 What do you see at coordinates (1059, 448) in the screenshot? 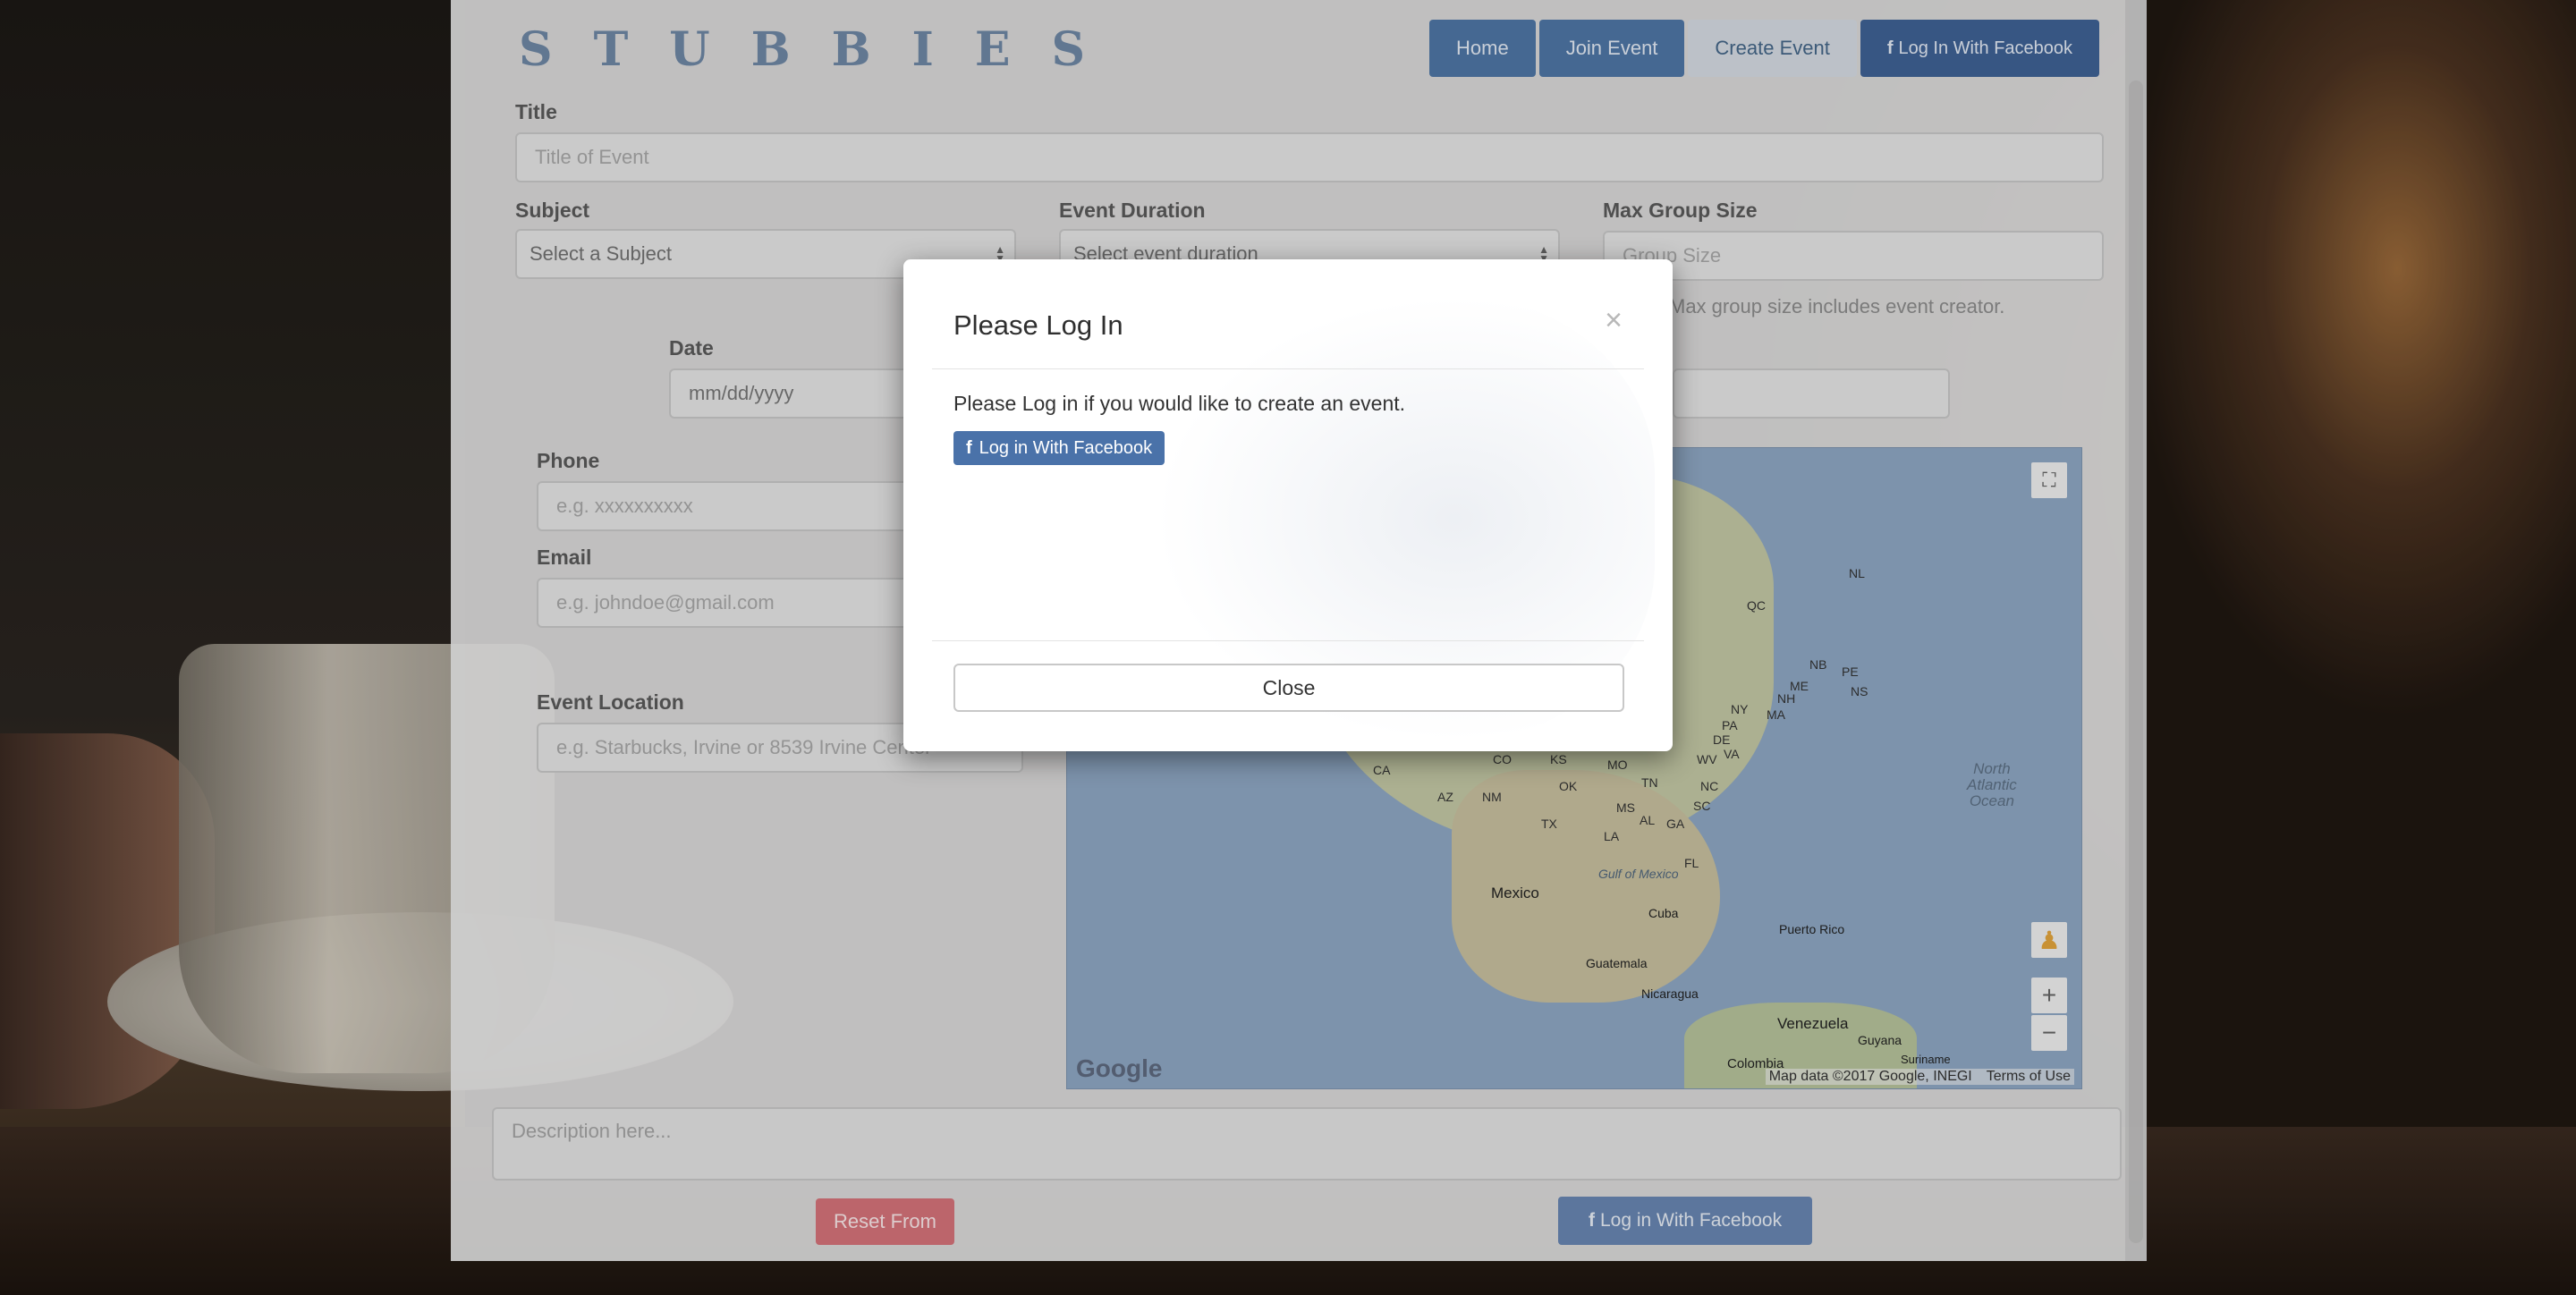
I see `modal-facebook-login-button: f Log in With Facebook` at bounding box center [1059, 448].